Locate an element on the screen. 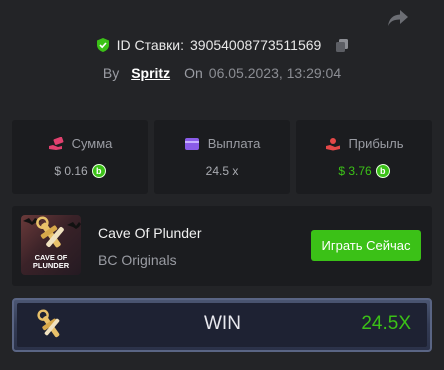 The height and width of the screenshot is (370, 444). stat-profit: Прибыль $ 3.76 b is located at coordinates (364, 157).